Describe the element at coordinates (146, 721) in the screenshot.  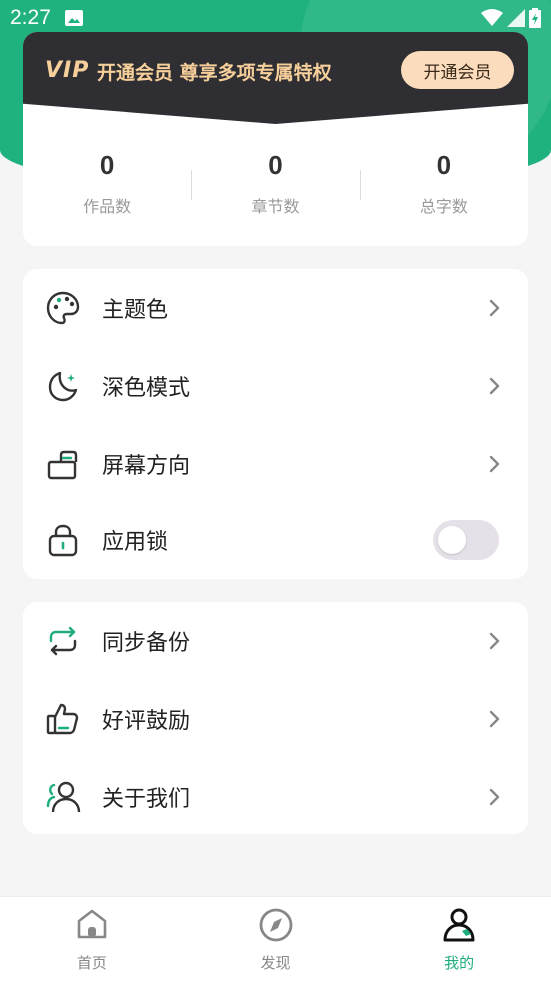
I see `item-label: 好评鼓励` at that location.